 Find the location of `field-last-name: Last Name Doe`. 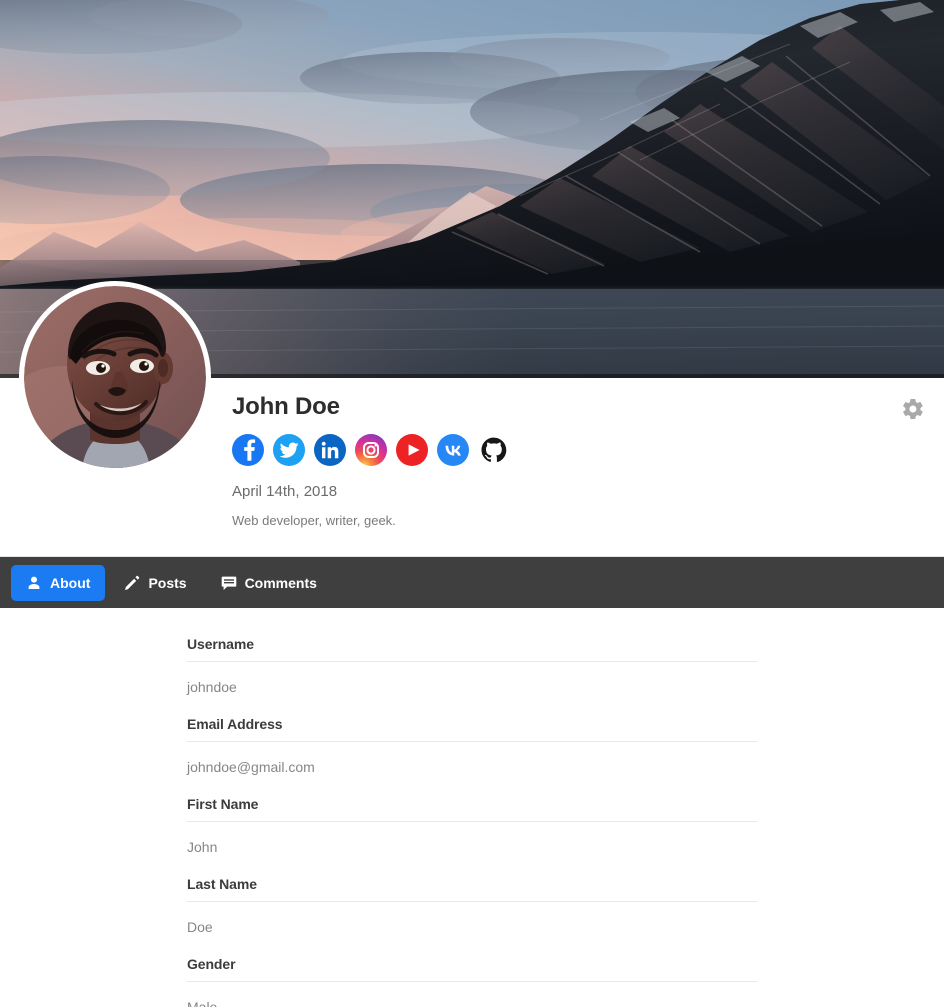

field-last-name: Last Name Doe is located at coordinates (472, 916).